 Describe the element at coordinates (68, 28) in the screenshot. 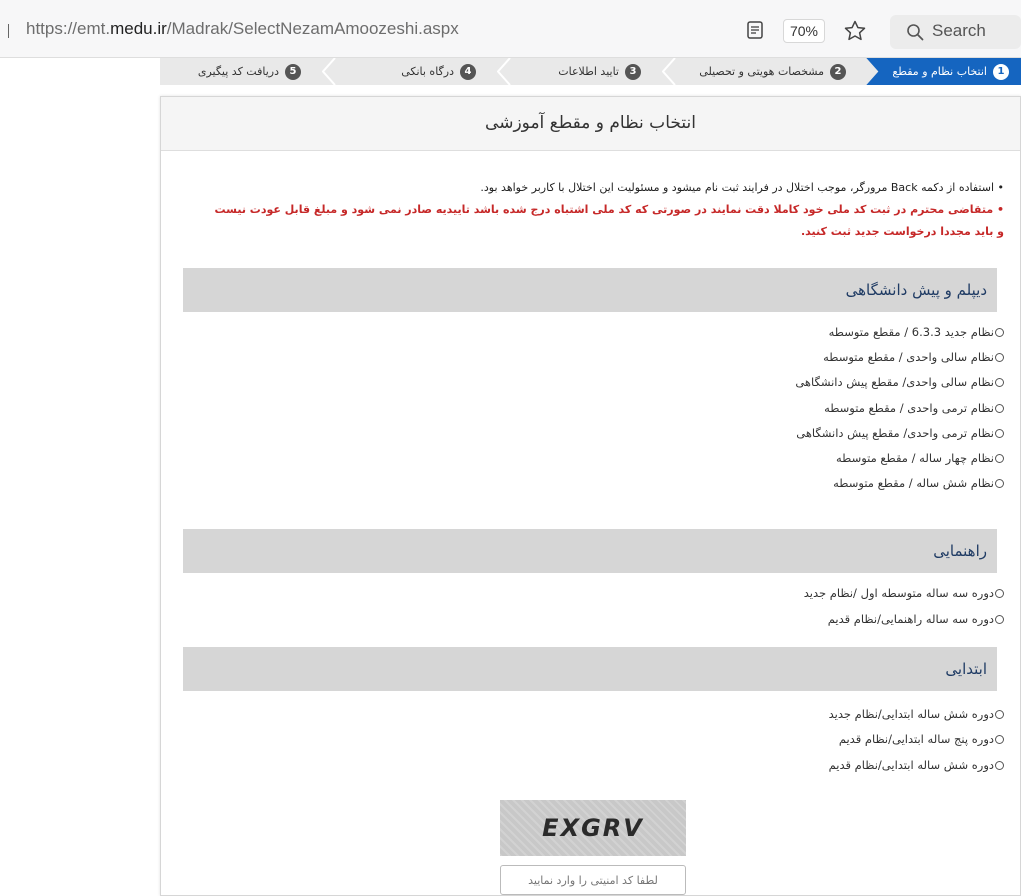

I see `url-prefix: https://emt.` at that location.